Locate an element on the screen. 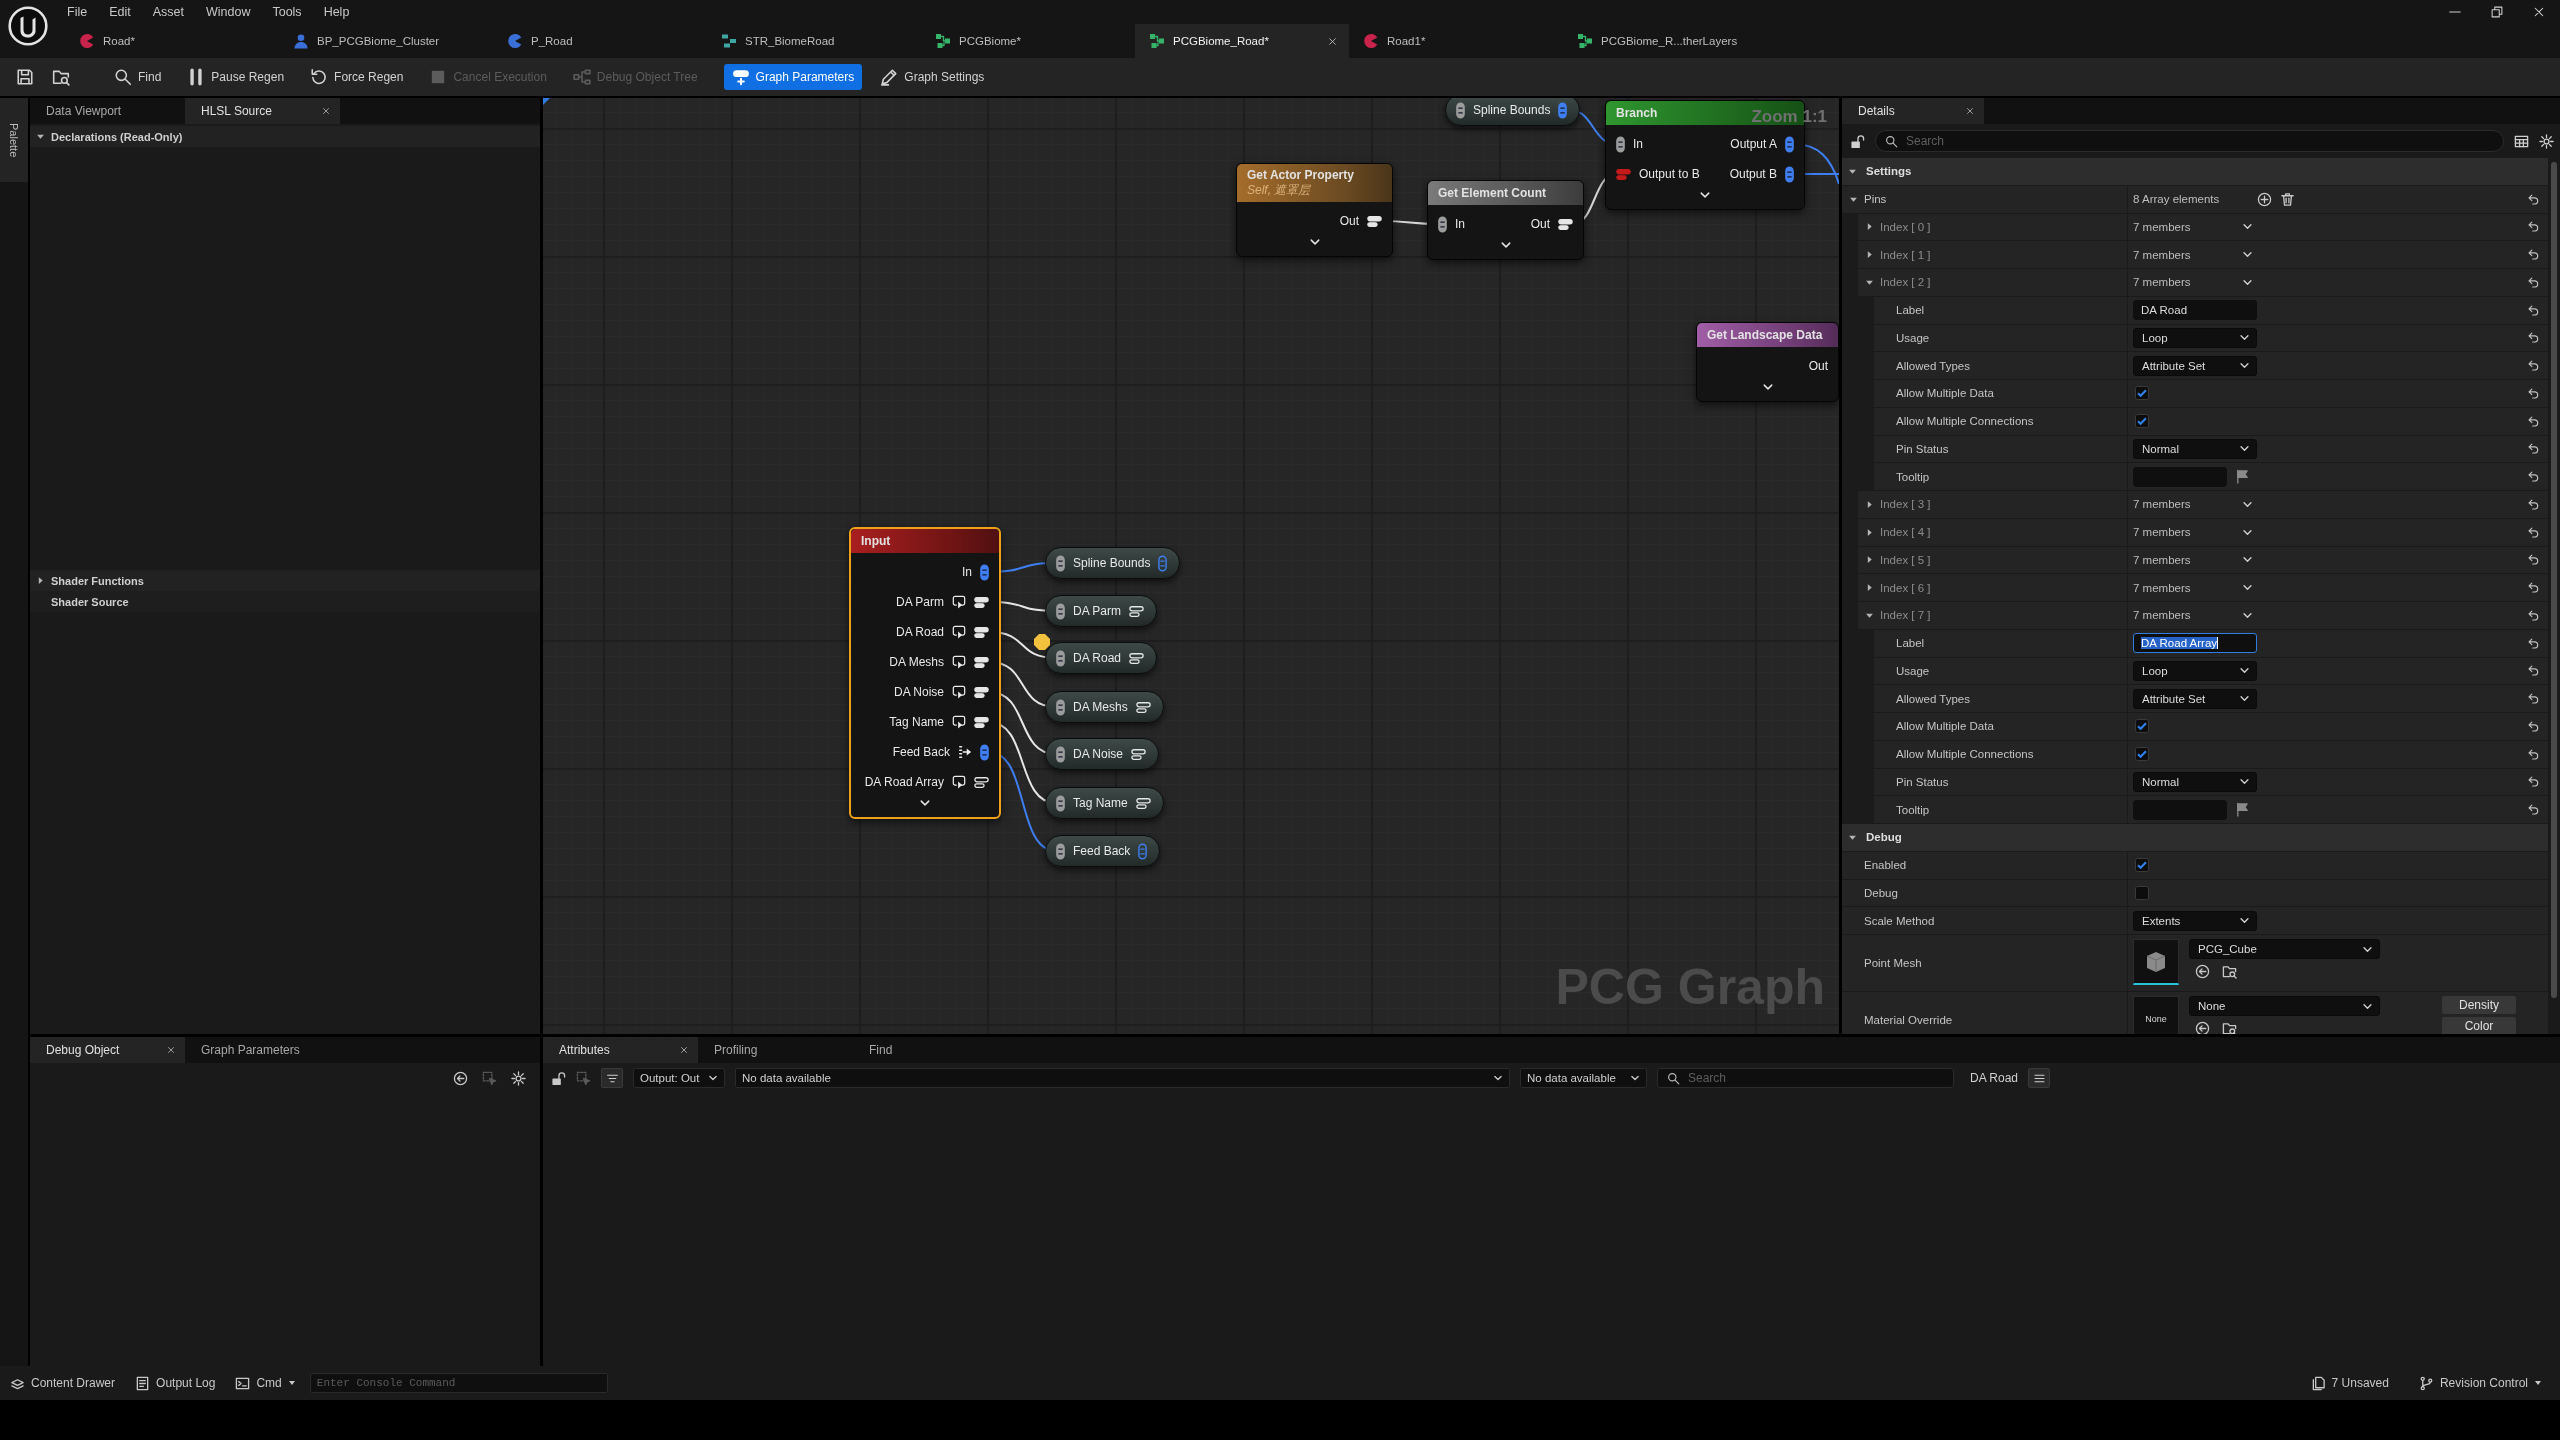 The height and width of the screenshot is (1440, 2560). menu-item: File is located at coordinates (77, 12).